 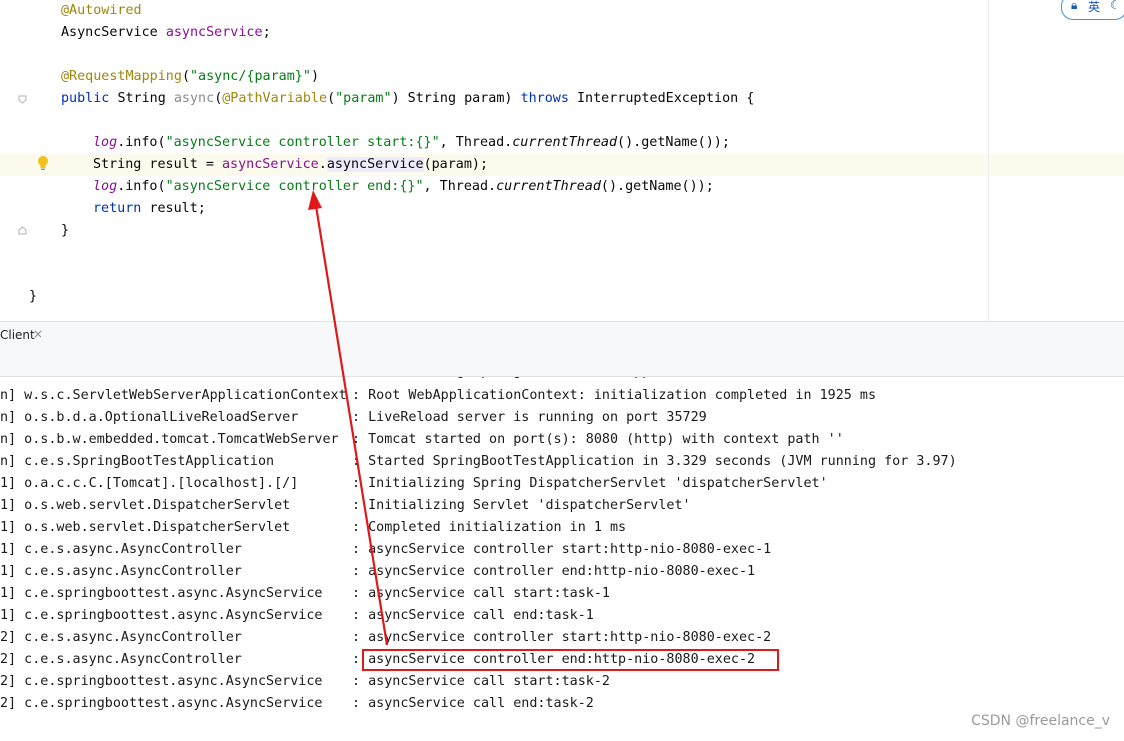 What do you see at coordinates (149, 483) in the screenshot?
I see `log-source: 1] o.a.c.c.C.[Tomcat].[localhost].[/]` at bounding box center [149, 483].